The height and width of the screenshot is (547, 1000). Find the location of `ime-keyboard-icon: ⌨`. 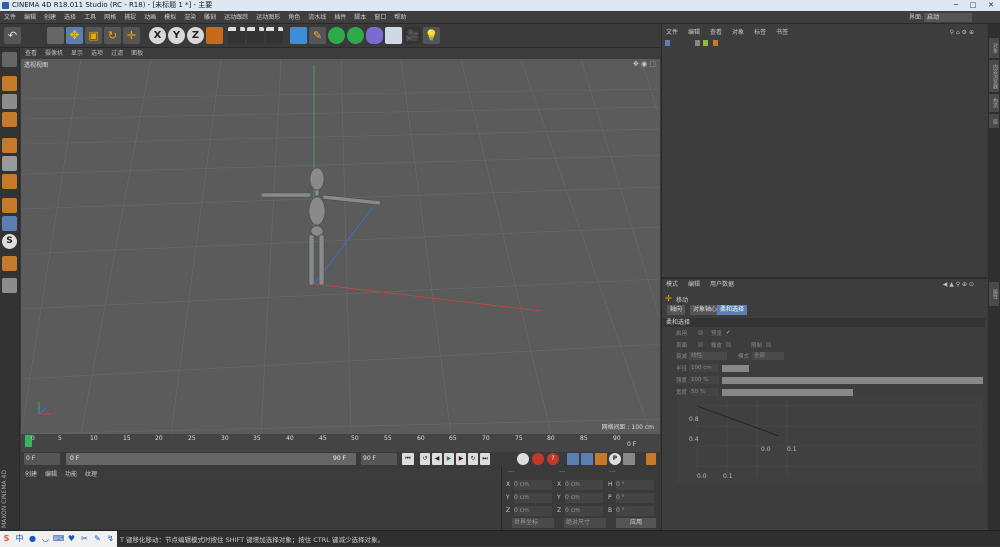

ime-keyboard-icon: ⌨ is located at coordinates (58, 539).